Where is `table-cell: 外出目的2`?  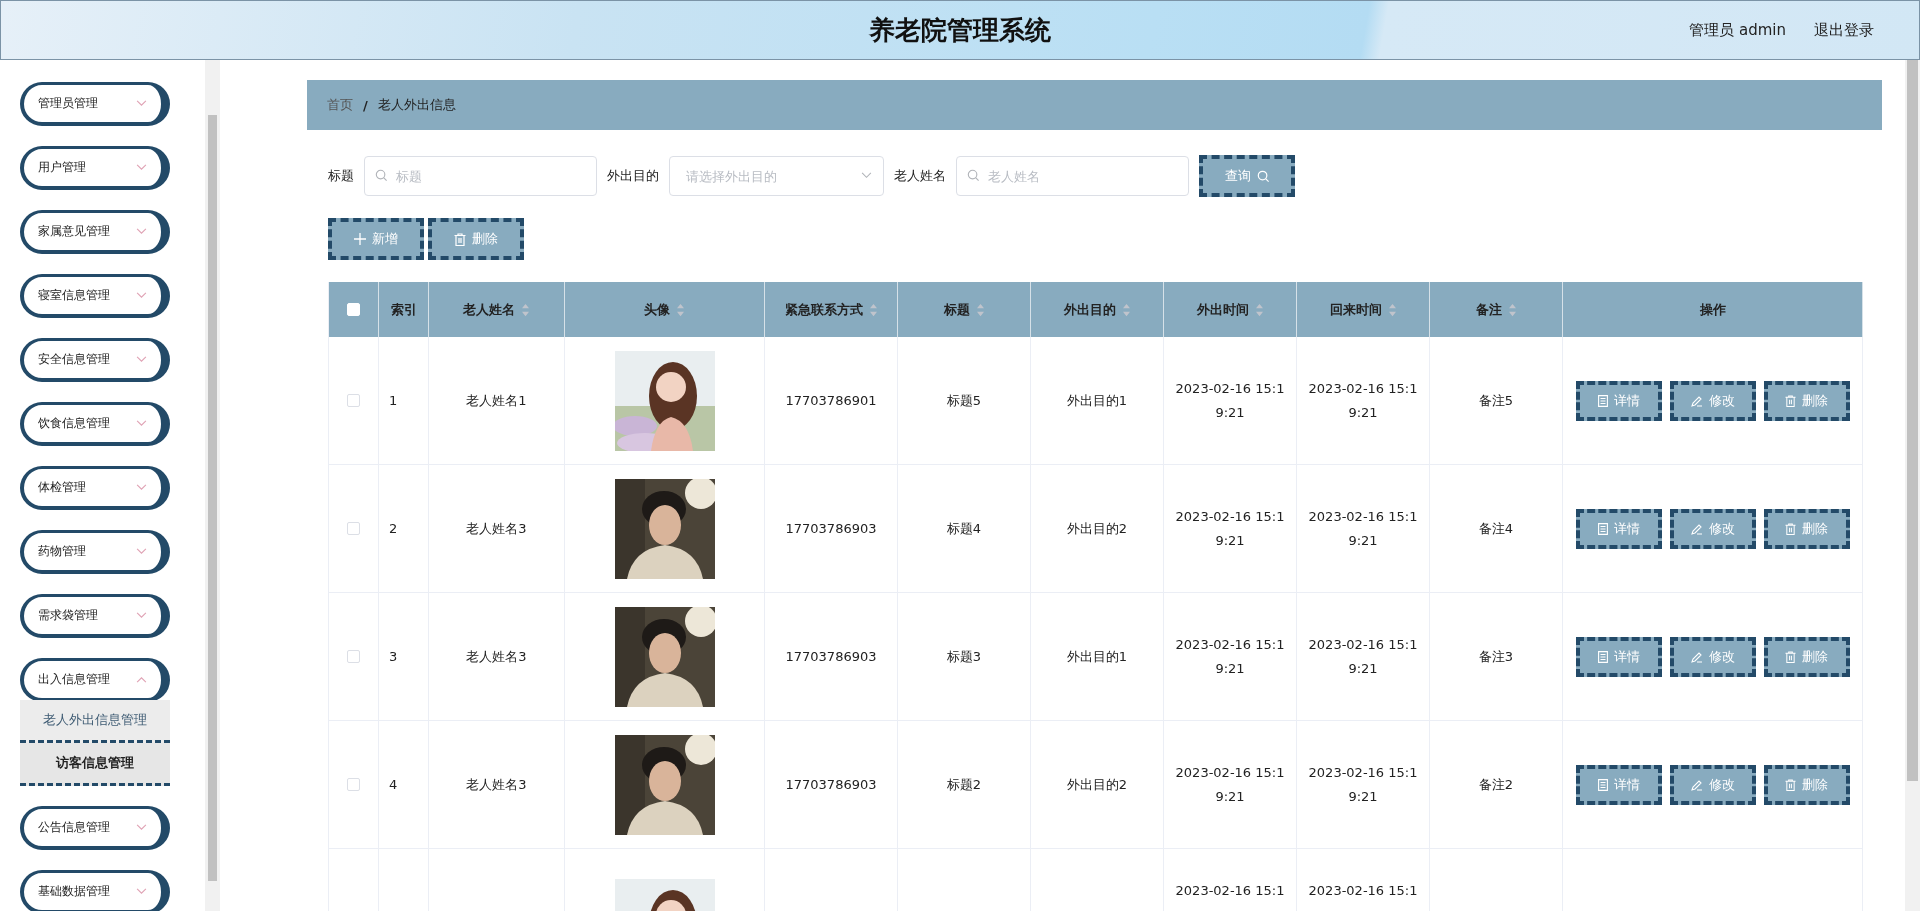 table-cell: 外出目的2 is located at coordinates (1097, 528).